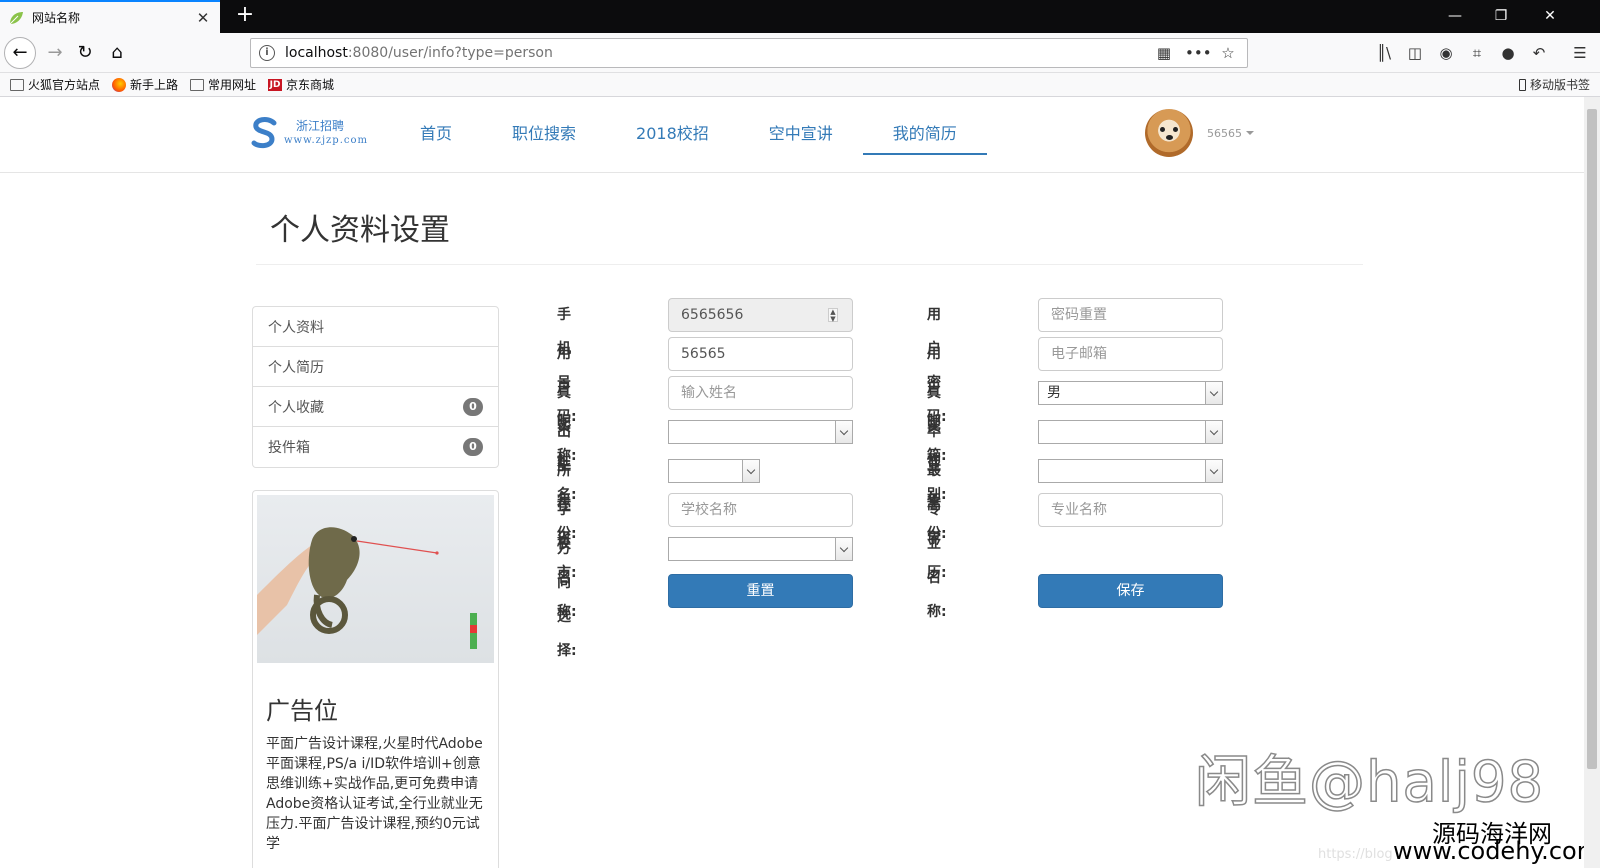 This screenshot has height=868, width=1600. What do you see at coordinates (1384, 53) in the screenshot?
I see `library-icon: ║\` at bounding box center [1384, 53].